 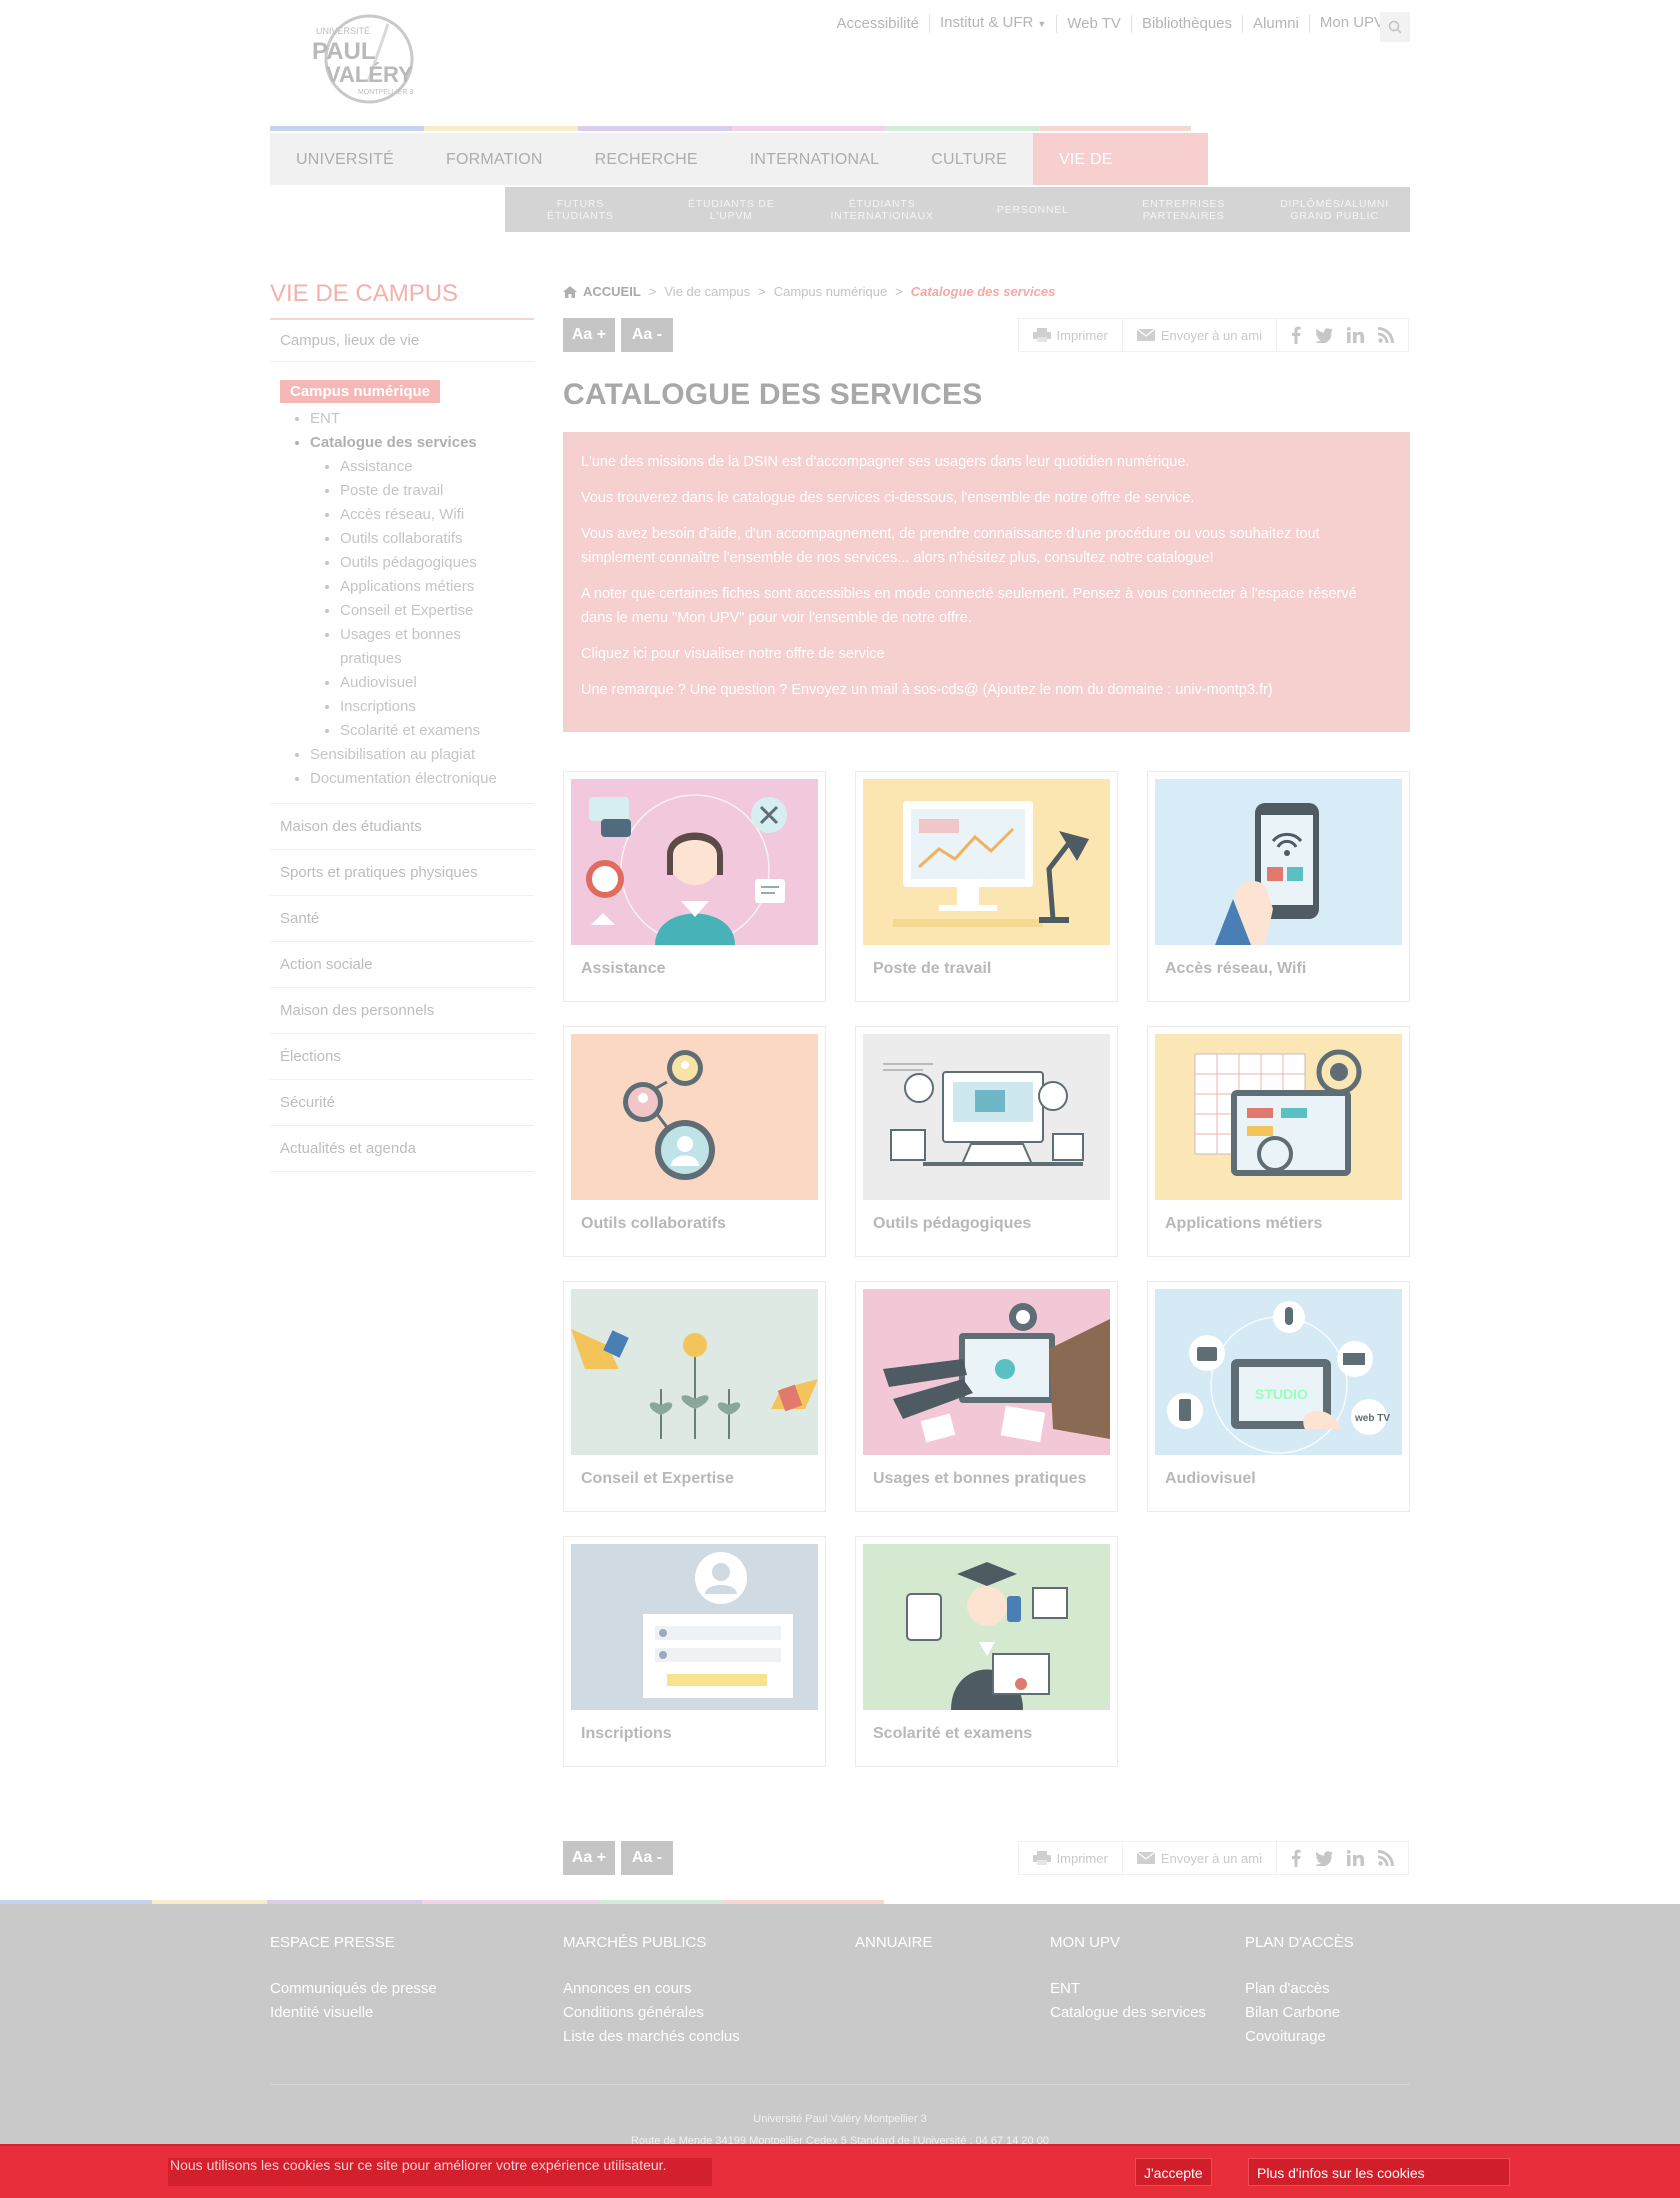 I want to click on sidebar-child: Outils collaboratifs, so click(x=437, y=539).